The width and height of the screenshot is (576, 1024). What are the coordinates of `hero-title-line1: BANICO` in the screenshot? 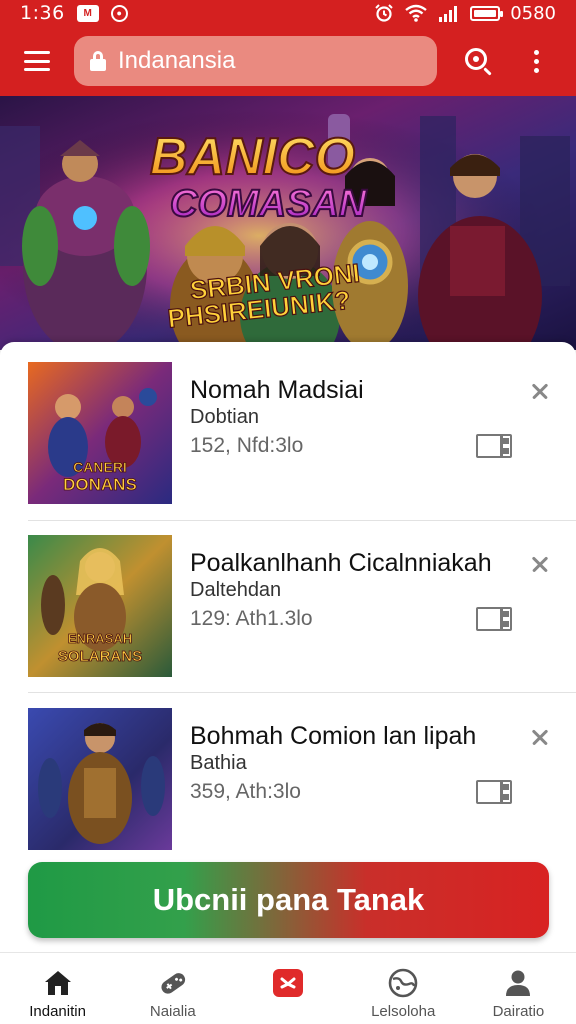 It's located at (252, 157).